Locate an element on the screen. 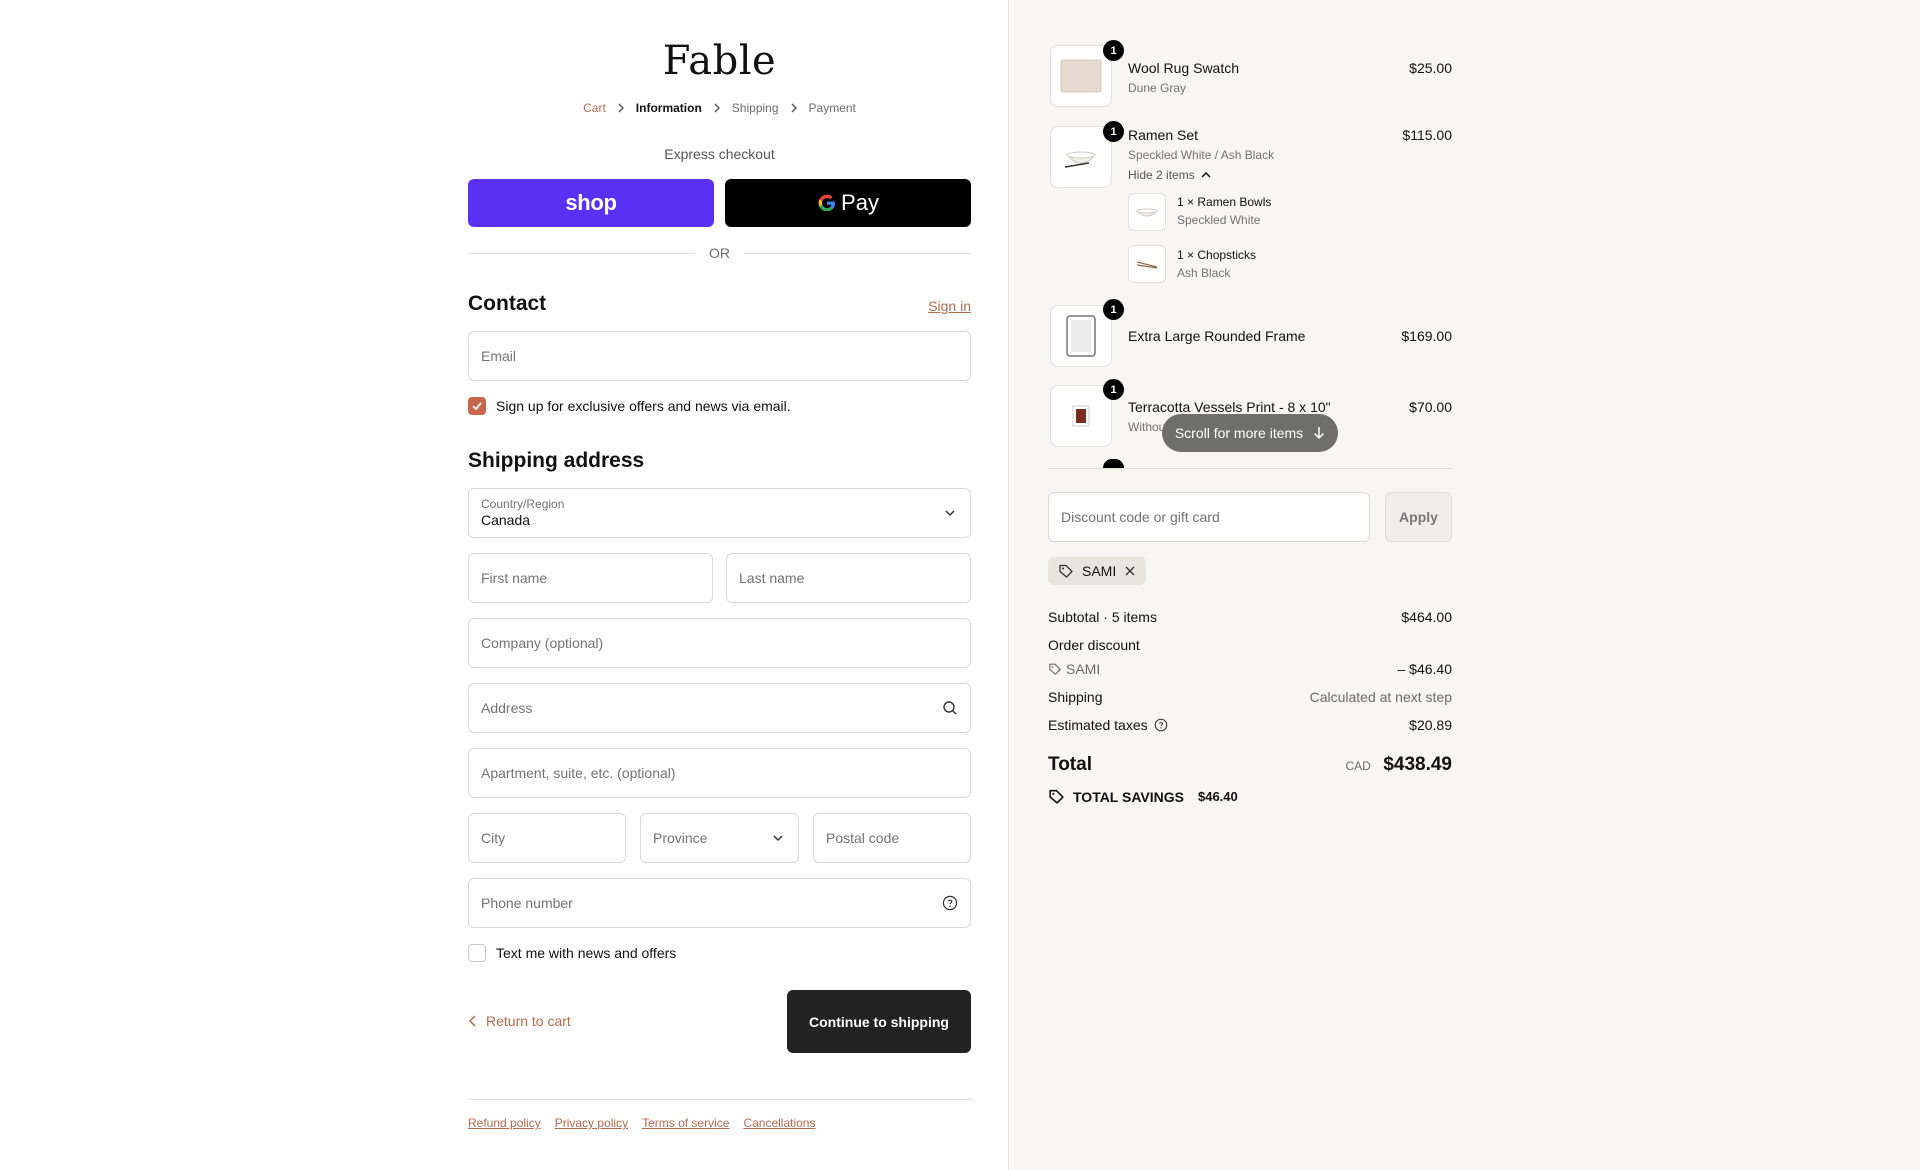  bundle-item-name: 1 × Ramen Bowls is located at coordinates (1224, 202).